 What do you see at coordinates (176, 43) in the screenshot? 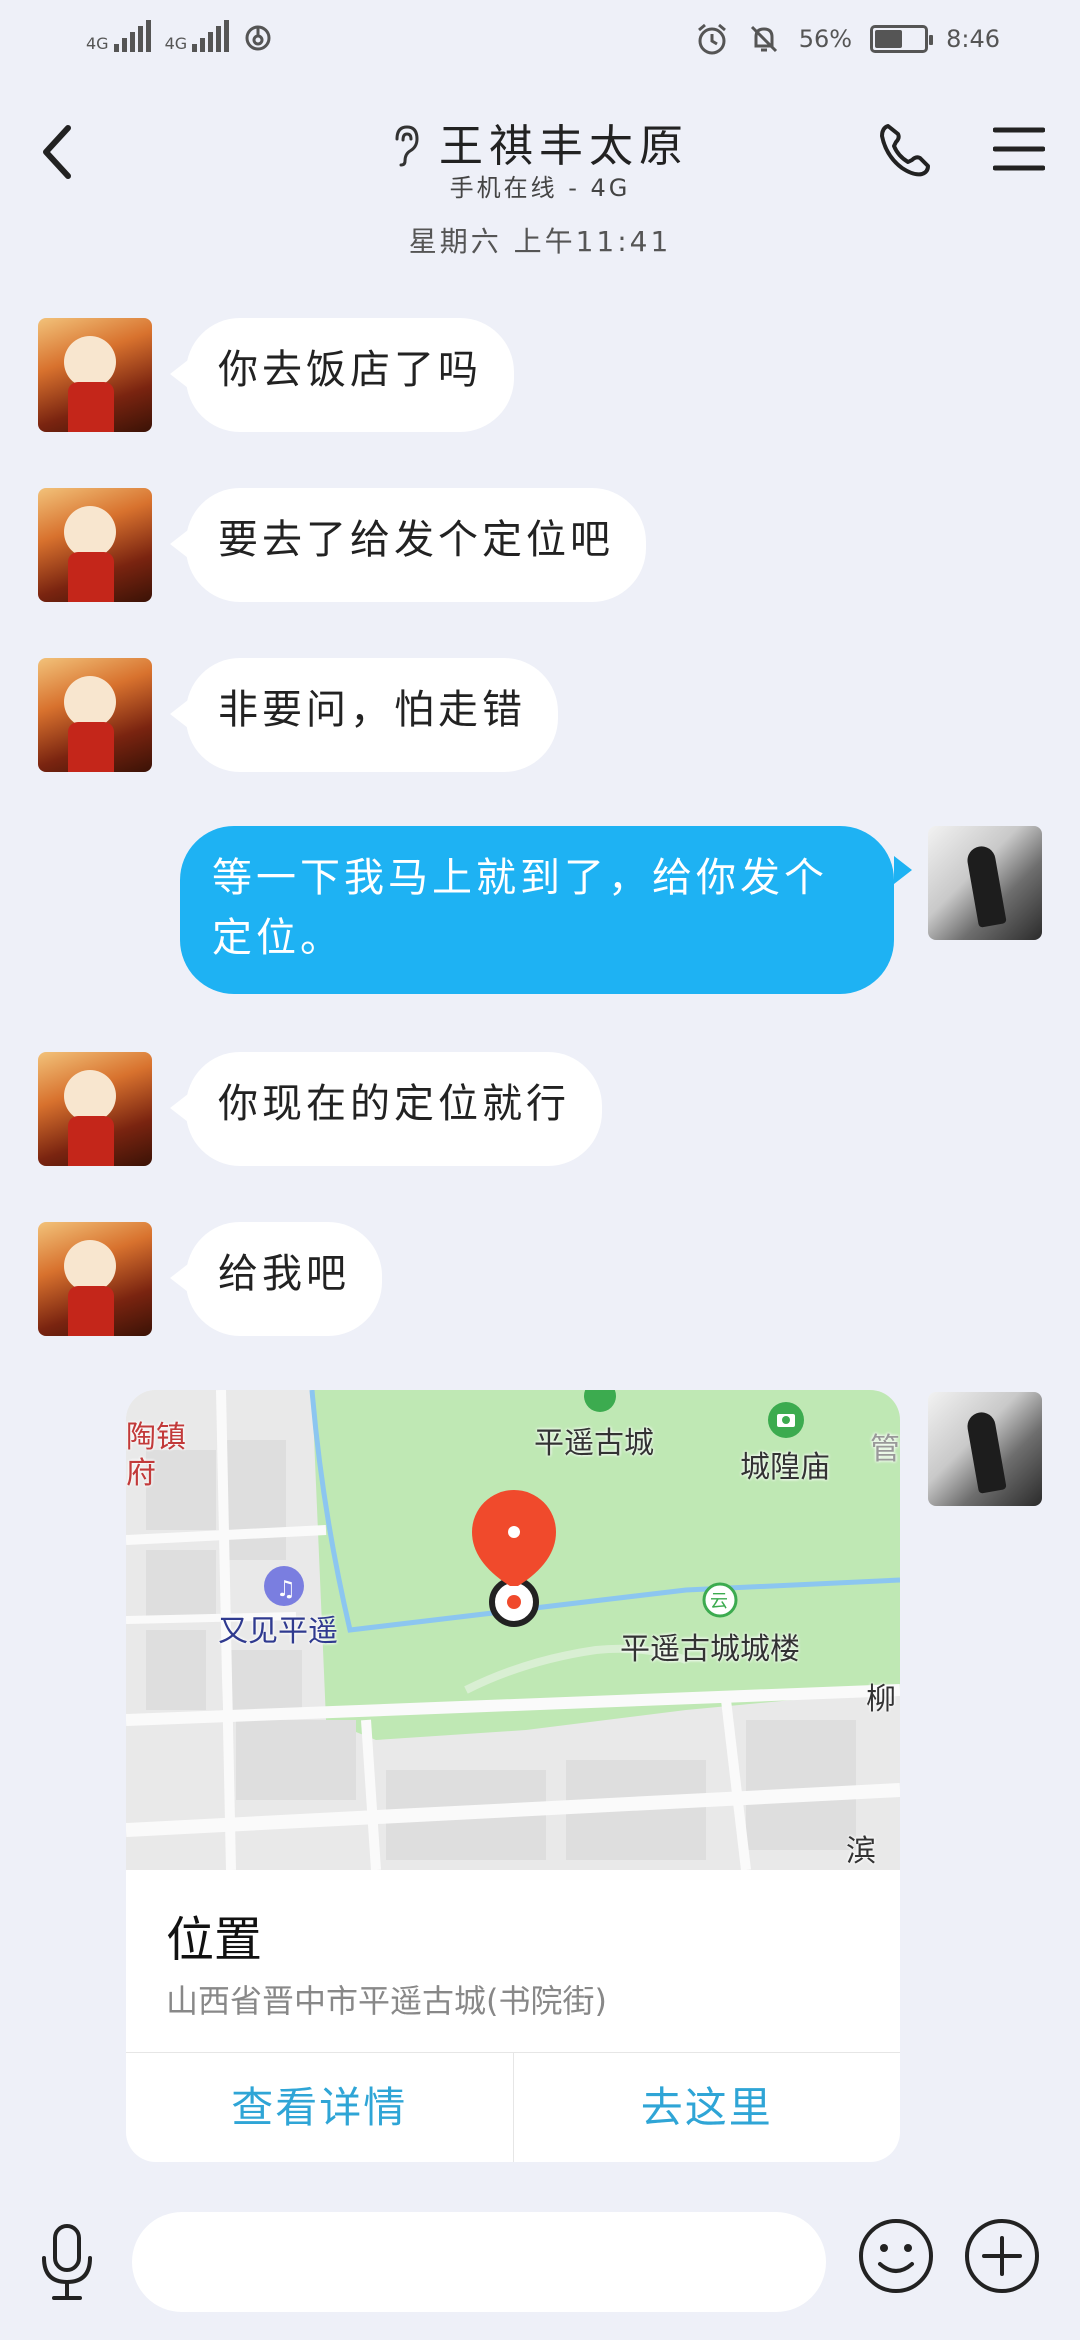
I see `sim2-network-label: 4G` at bounding box center [176, 43].